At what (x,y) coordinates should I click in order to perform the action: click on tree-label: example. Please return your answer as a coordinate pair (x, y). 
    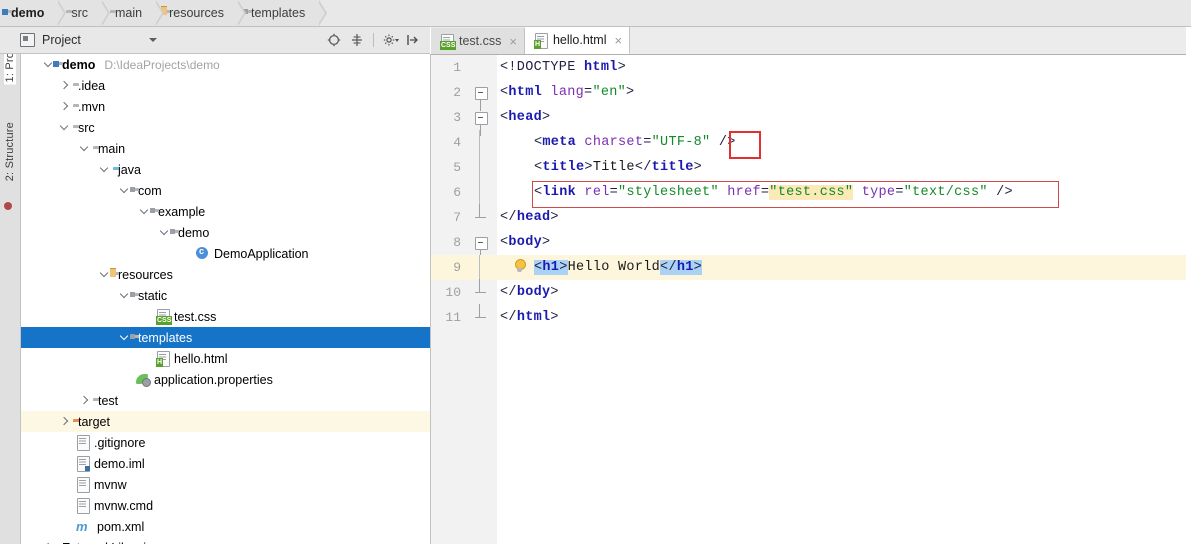
    Looking at the image, I should click on (182, 211).